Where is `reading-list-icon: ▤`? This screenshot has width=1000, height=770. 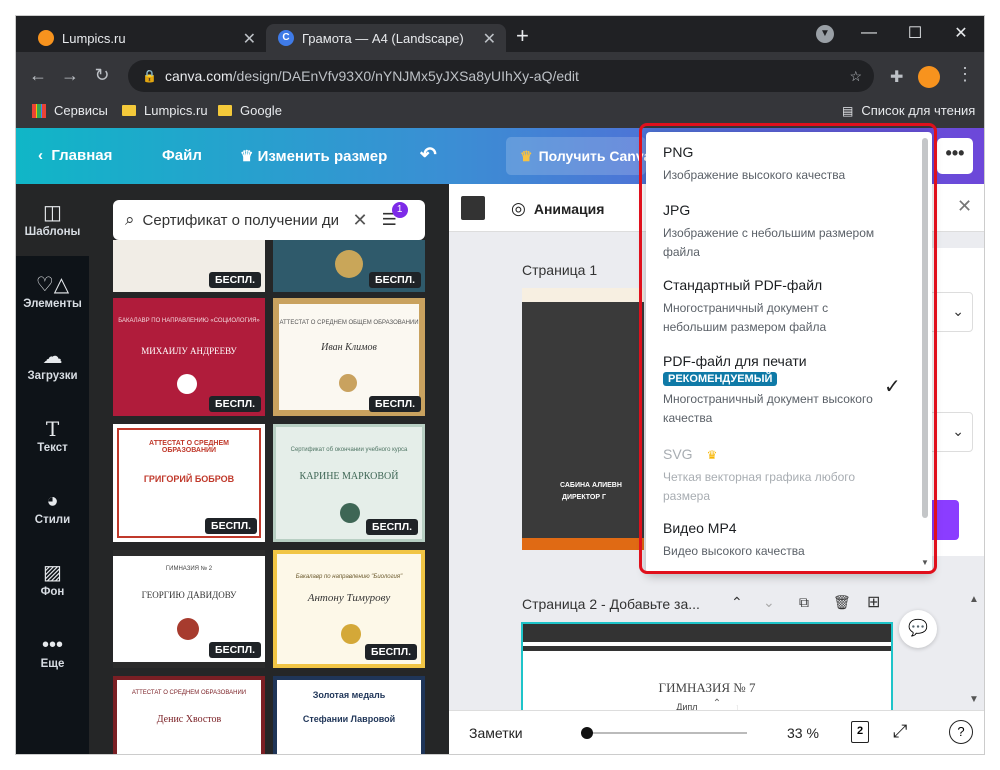 reading-list-icon: ▤ is located at coordinates (848, 110).